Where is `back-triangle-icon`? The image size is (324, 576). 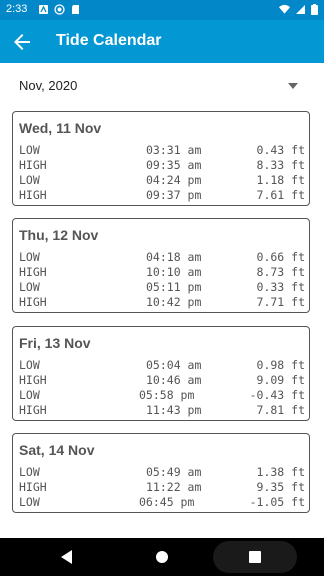 back-triangle-icon is located at coordinates (67, 557).